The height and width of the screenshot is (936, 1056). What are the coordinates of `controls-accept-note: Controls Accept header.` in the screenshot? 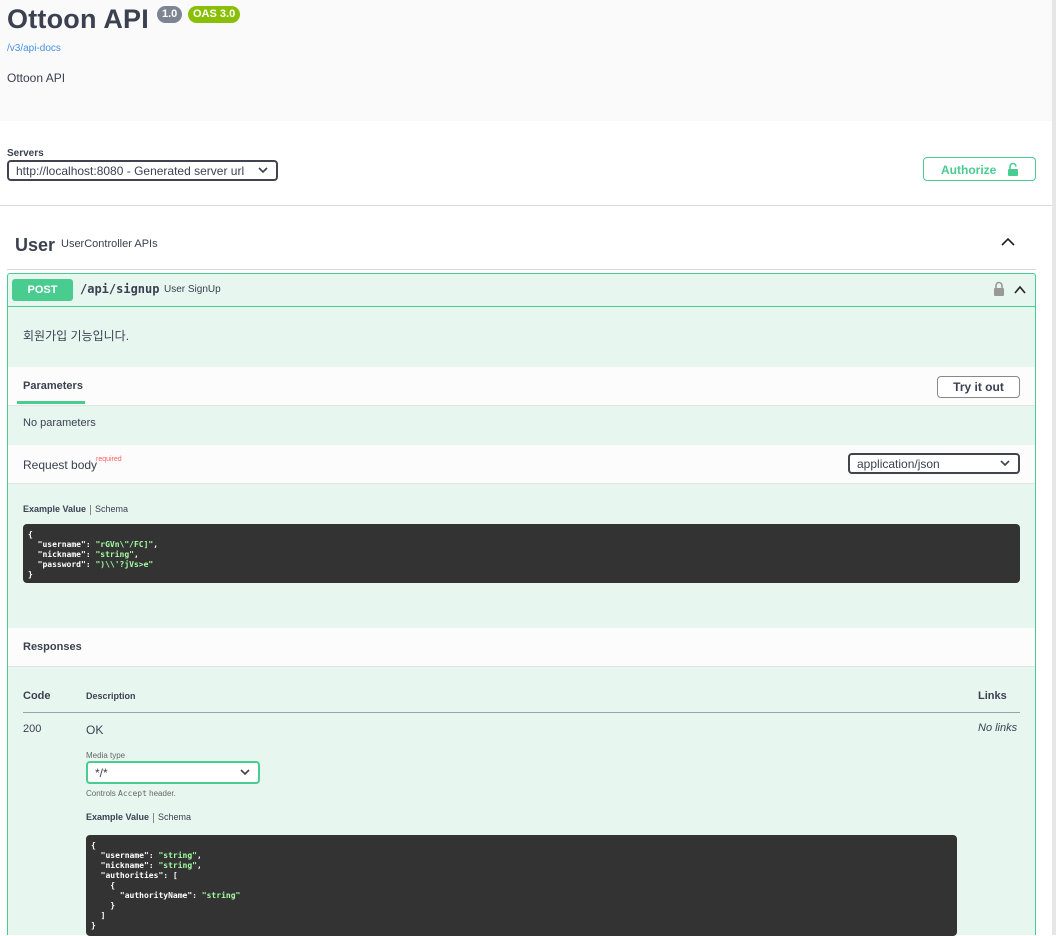 It's located at (131, 793).